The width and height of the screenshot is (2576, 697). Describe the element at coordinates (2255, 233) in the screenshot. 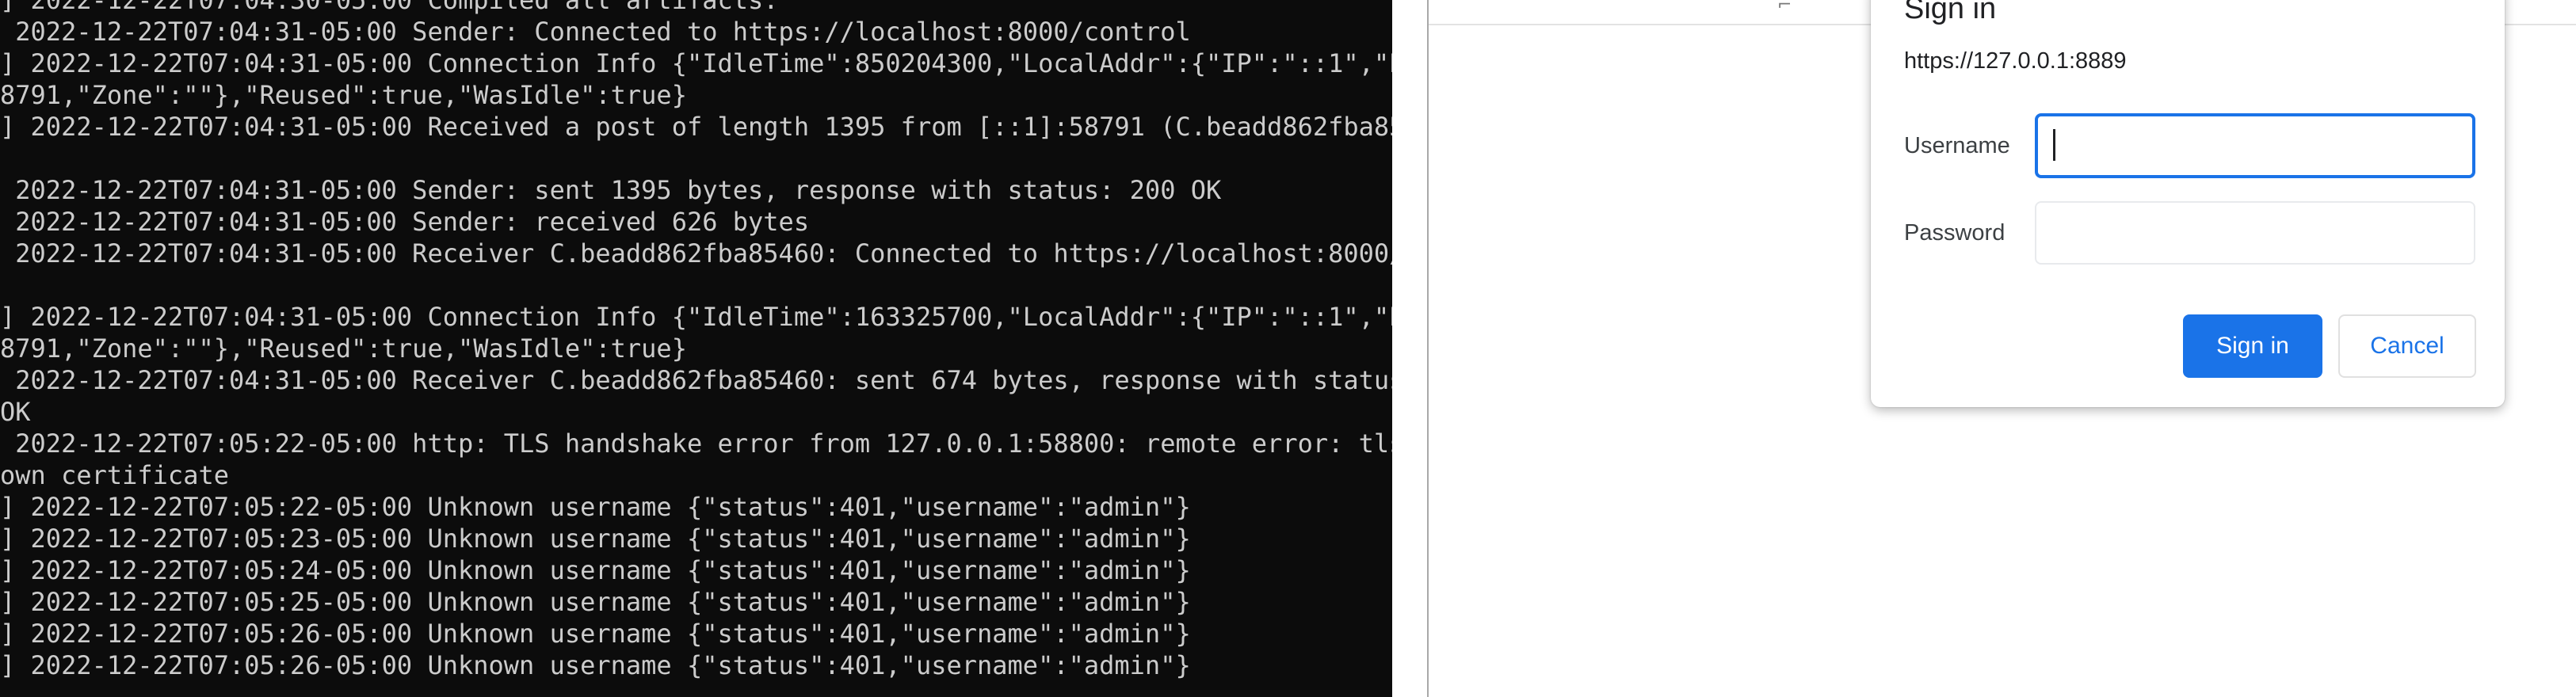

I see `password-input` at that location.